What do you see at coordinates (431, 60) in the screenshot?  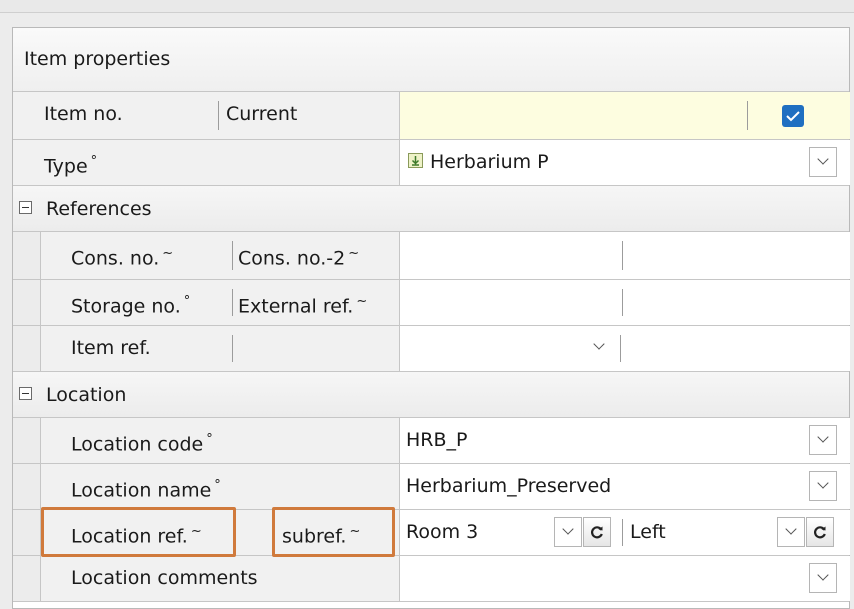 I see `panel-header: Item properties` at bounding box center [431, 60].